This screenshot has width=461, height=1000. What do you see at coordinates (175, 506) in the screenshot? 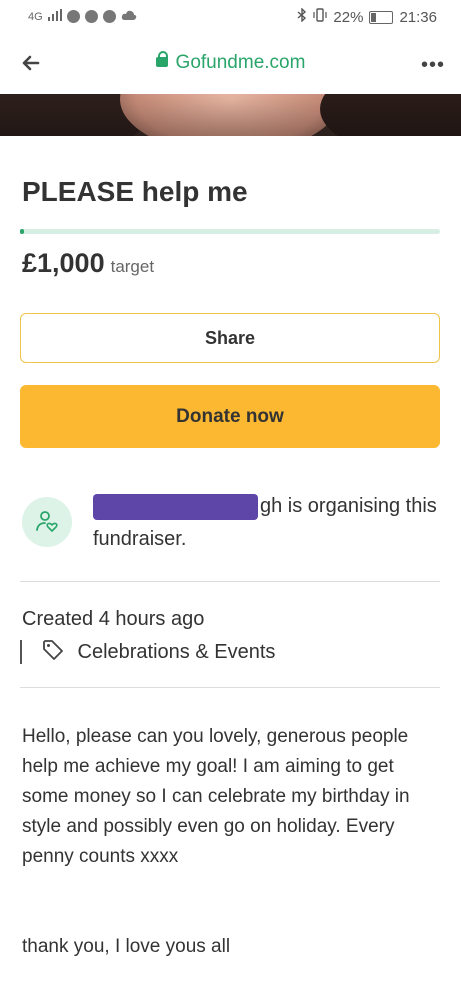
I see `redacted-name` at bounding box center [175, 506].